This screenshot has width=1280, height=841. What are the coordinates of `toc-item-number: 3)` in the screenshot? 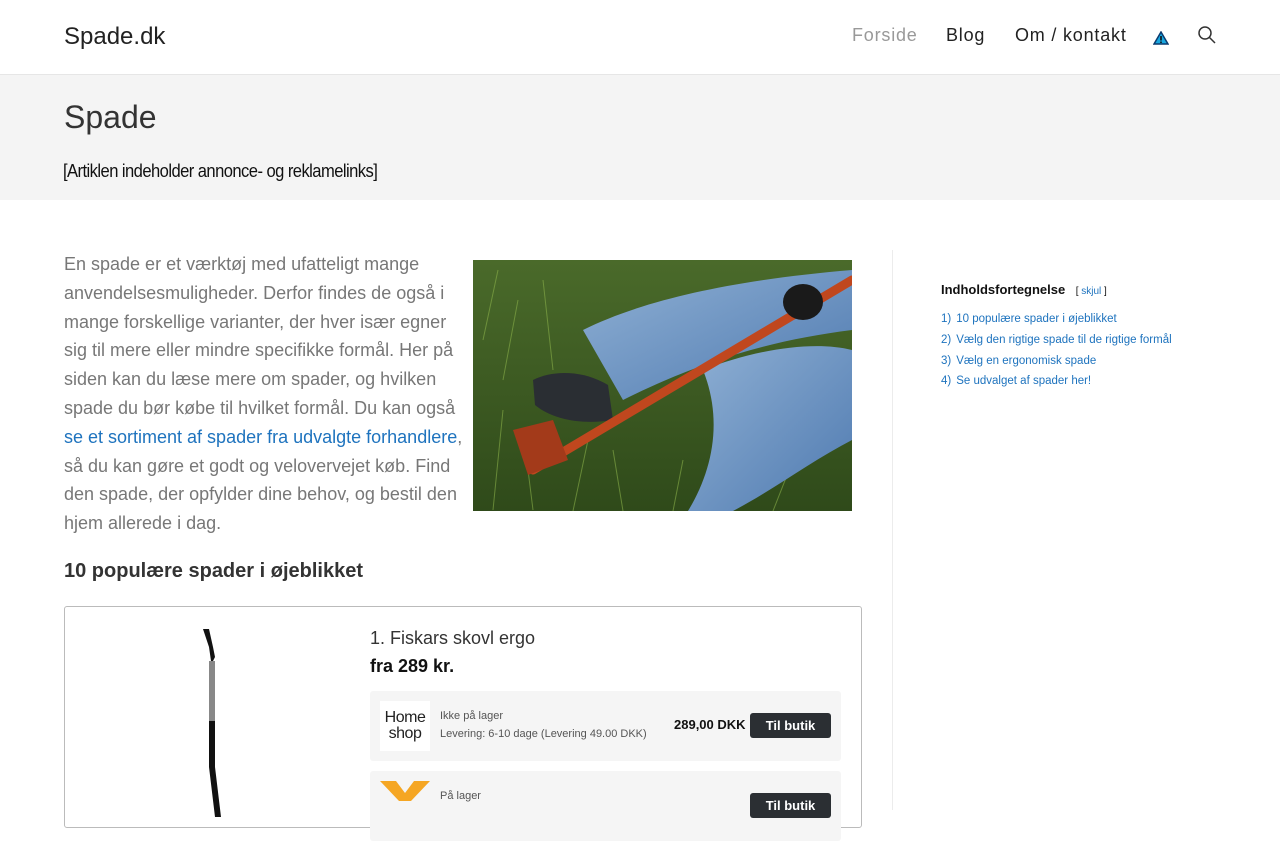 It's located at (946, 360).